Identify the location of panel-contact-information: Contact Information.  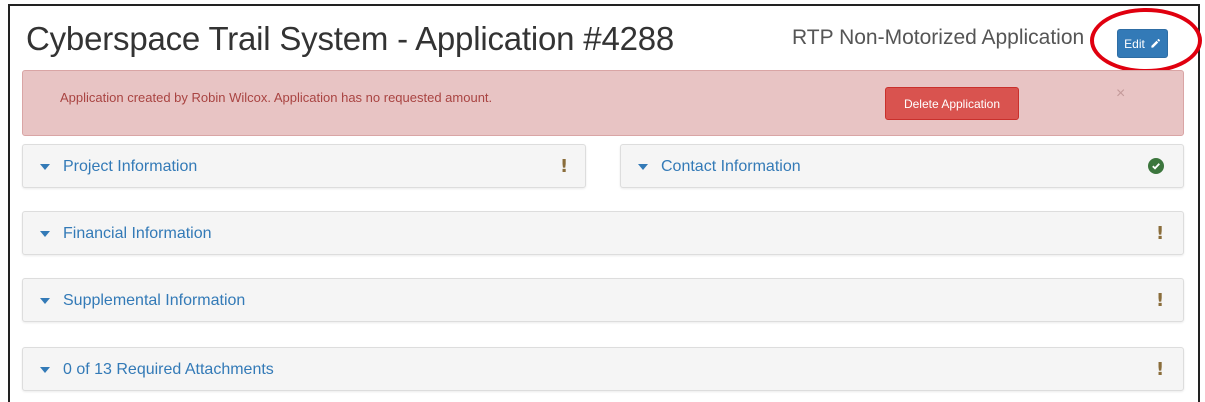
(902, 166).